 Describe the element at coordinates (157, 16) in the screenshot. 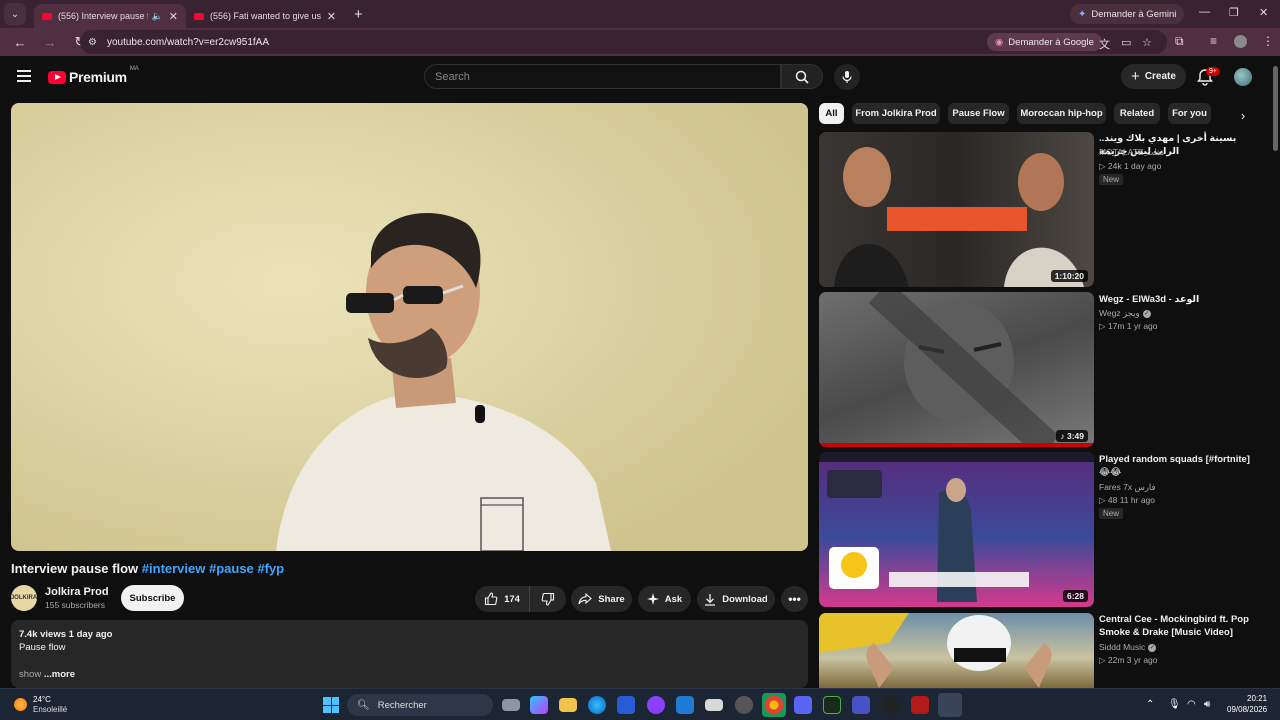

I see `speaker-icon: 🔈` at that location.